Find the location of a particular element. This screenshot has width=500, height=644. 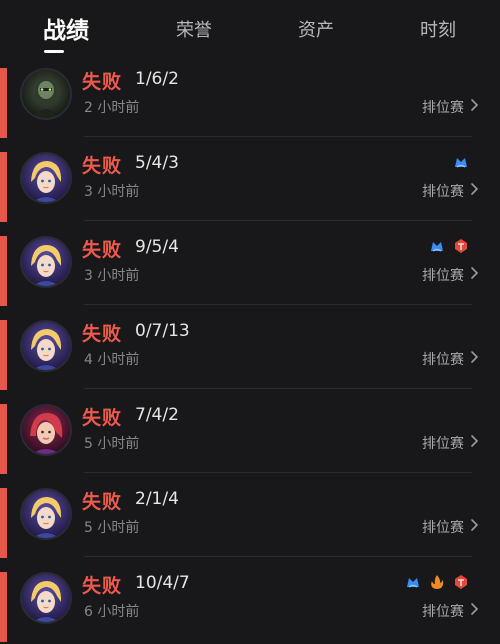

tab-honor: 荣誉 is located at coordinates (194, 30).